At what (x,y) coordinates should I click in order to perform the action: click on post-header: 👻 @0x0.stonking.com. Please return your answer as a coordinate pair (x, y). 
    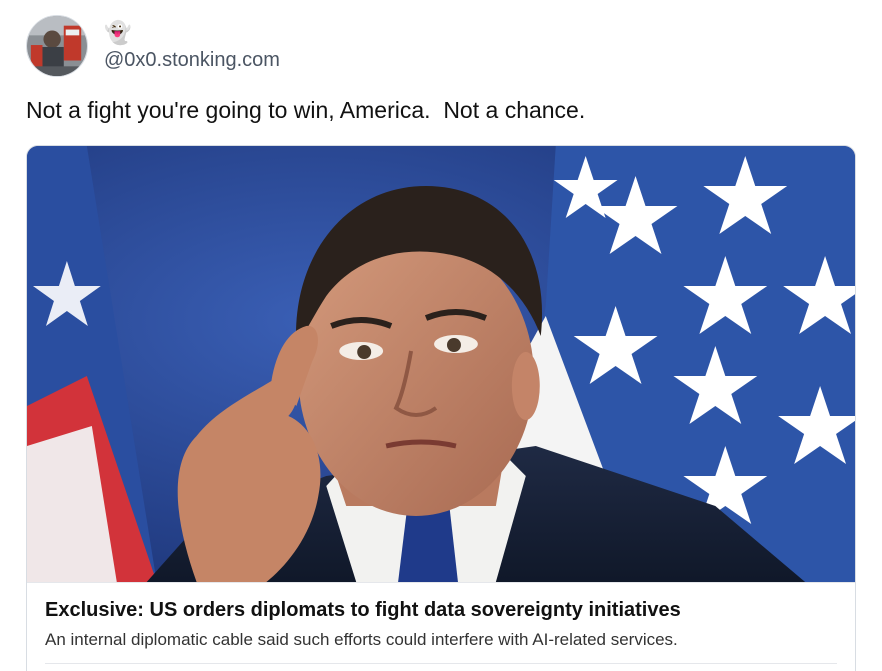
    Looking at the image, I should click on (153, 46).